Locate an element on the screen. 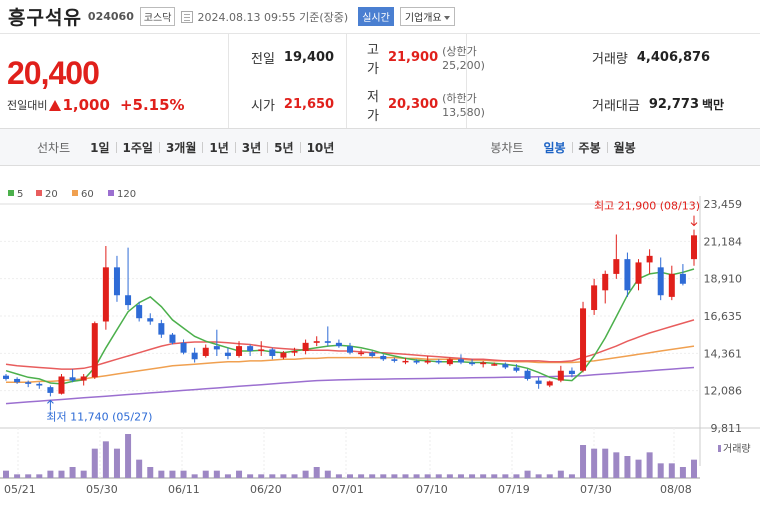 The height and width of the screenshot is (510, 760). realtime-button: 실시간 is located at coordinates (376, 16).